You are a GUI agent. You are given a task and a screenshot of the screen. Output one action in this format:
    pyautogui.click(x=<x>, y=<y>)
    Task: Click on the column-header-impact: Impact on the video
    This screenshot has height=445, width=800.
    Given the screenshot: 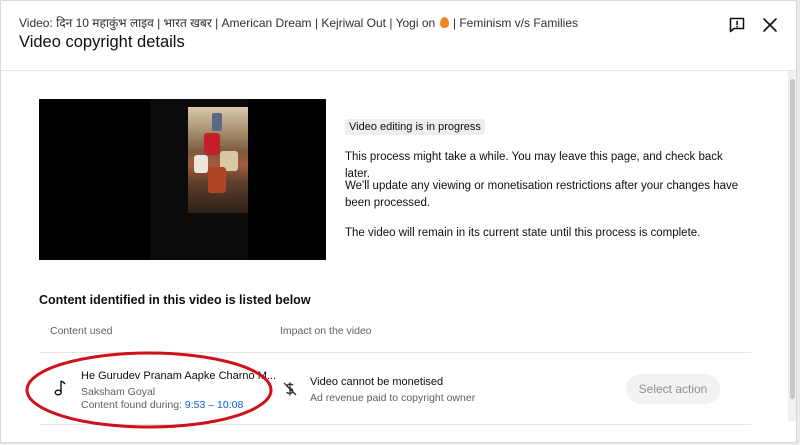 What is the action you would take?
    pyautogui.click(x=326, y=331)
    